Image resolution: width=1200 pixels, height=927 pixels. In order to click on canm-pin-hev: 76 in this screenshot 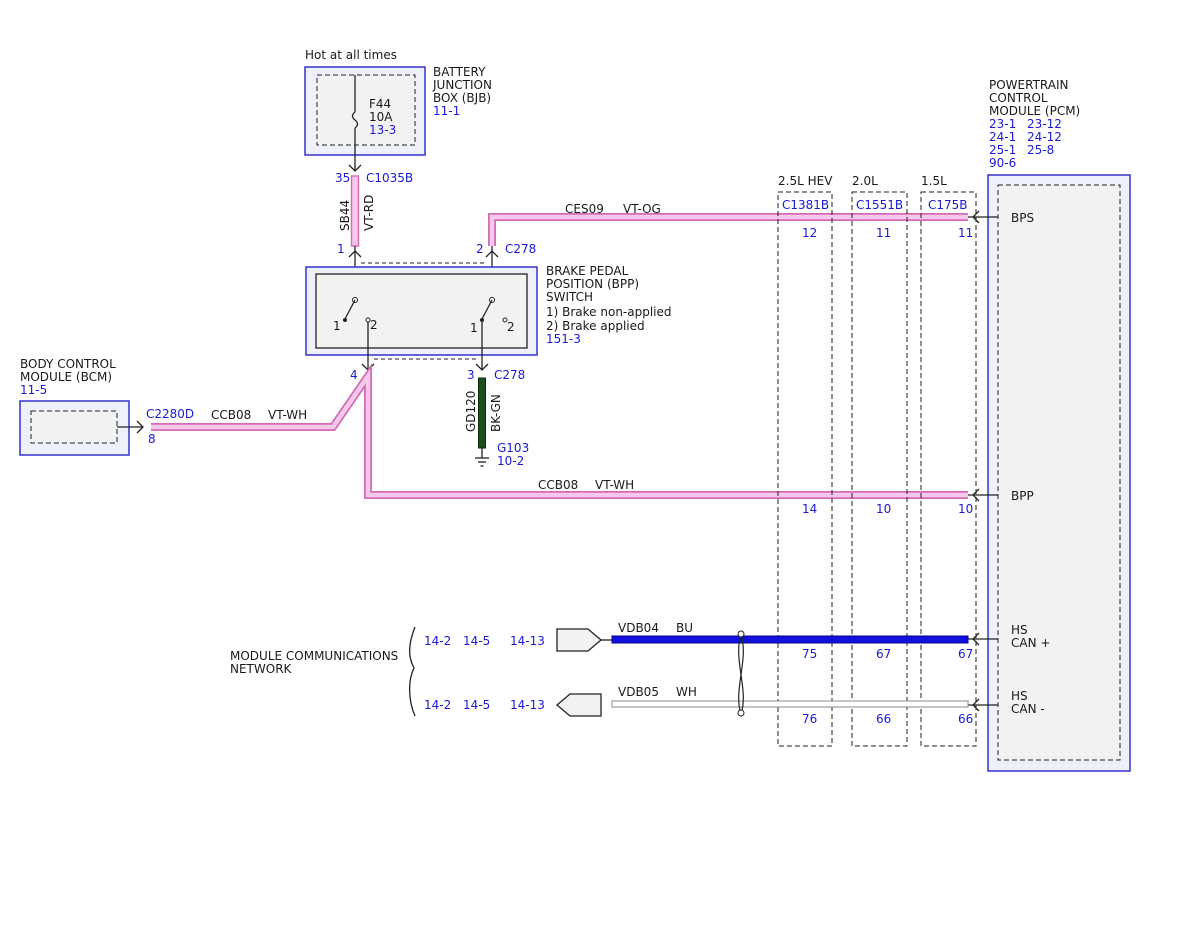, I will do `click(809, 719)`.